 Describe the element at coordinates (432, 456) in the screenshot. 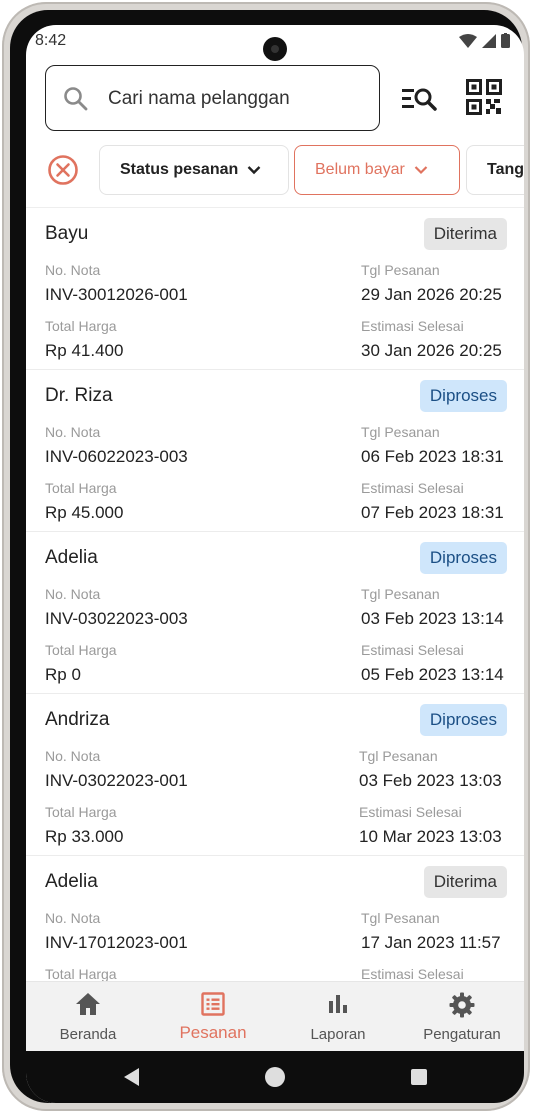

I see `order-date: 06 Feb 2023 18:31` at that location.